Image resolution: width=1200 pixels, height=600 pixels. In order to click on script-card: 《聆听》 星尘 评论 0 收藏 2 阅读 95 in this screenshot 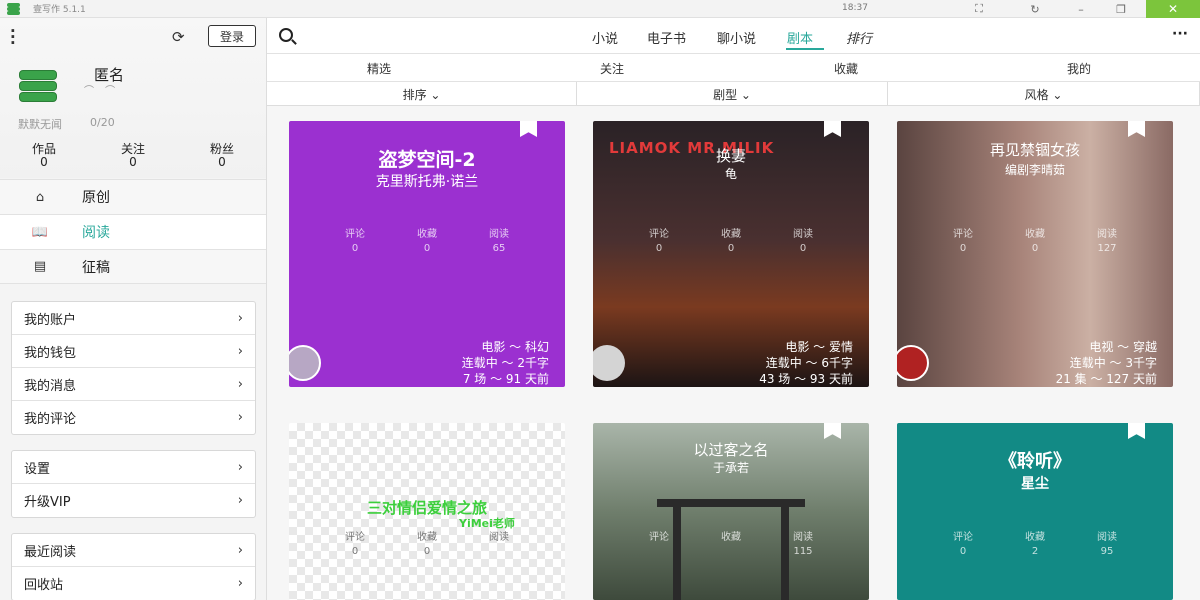, I will do `click(1035, 511)`.